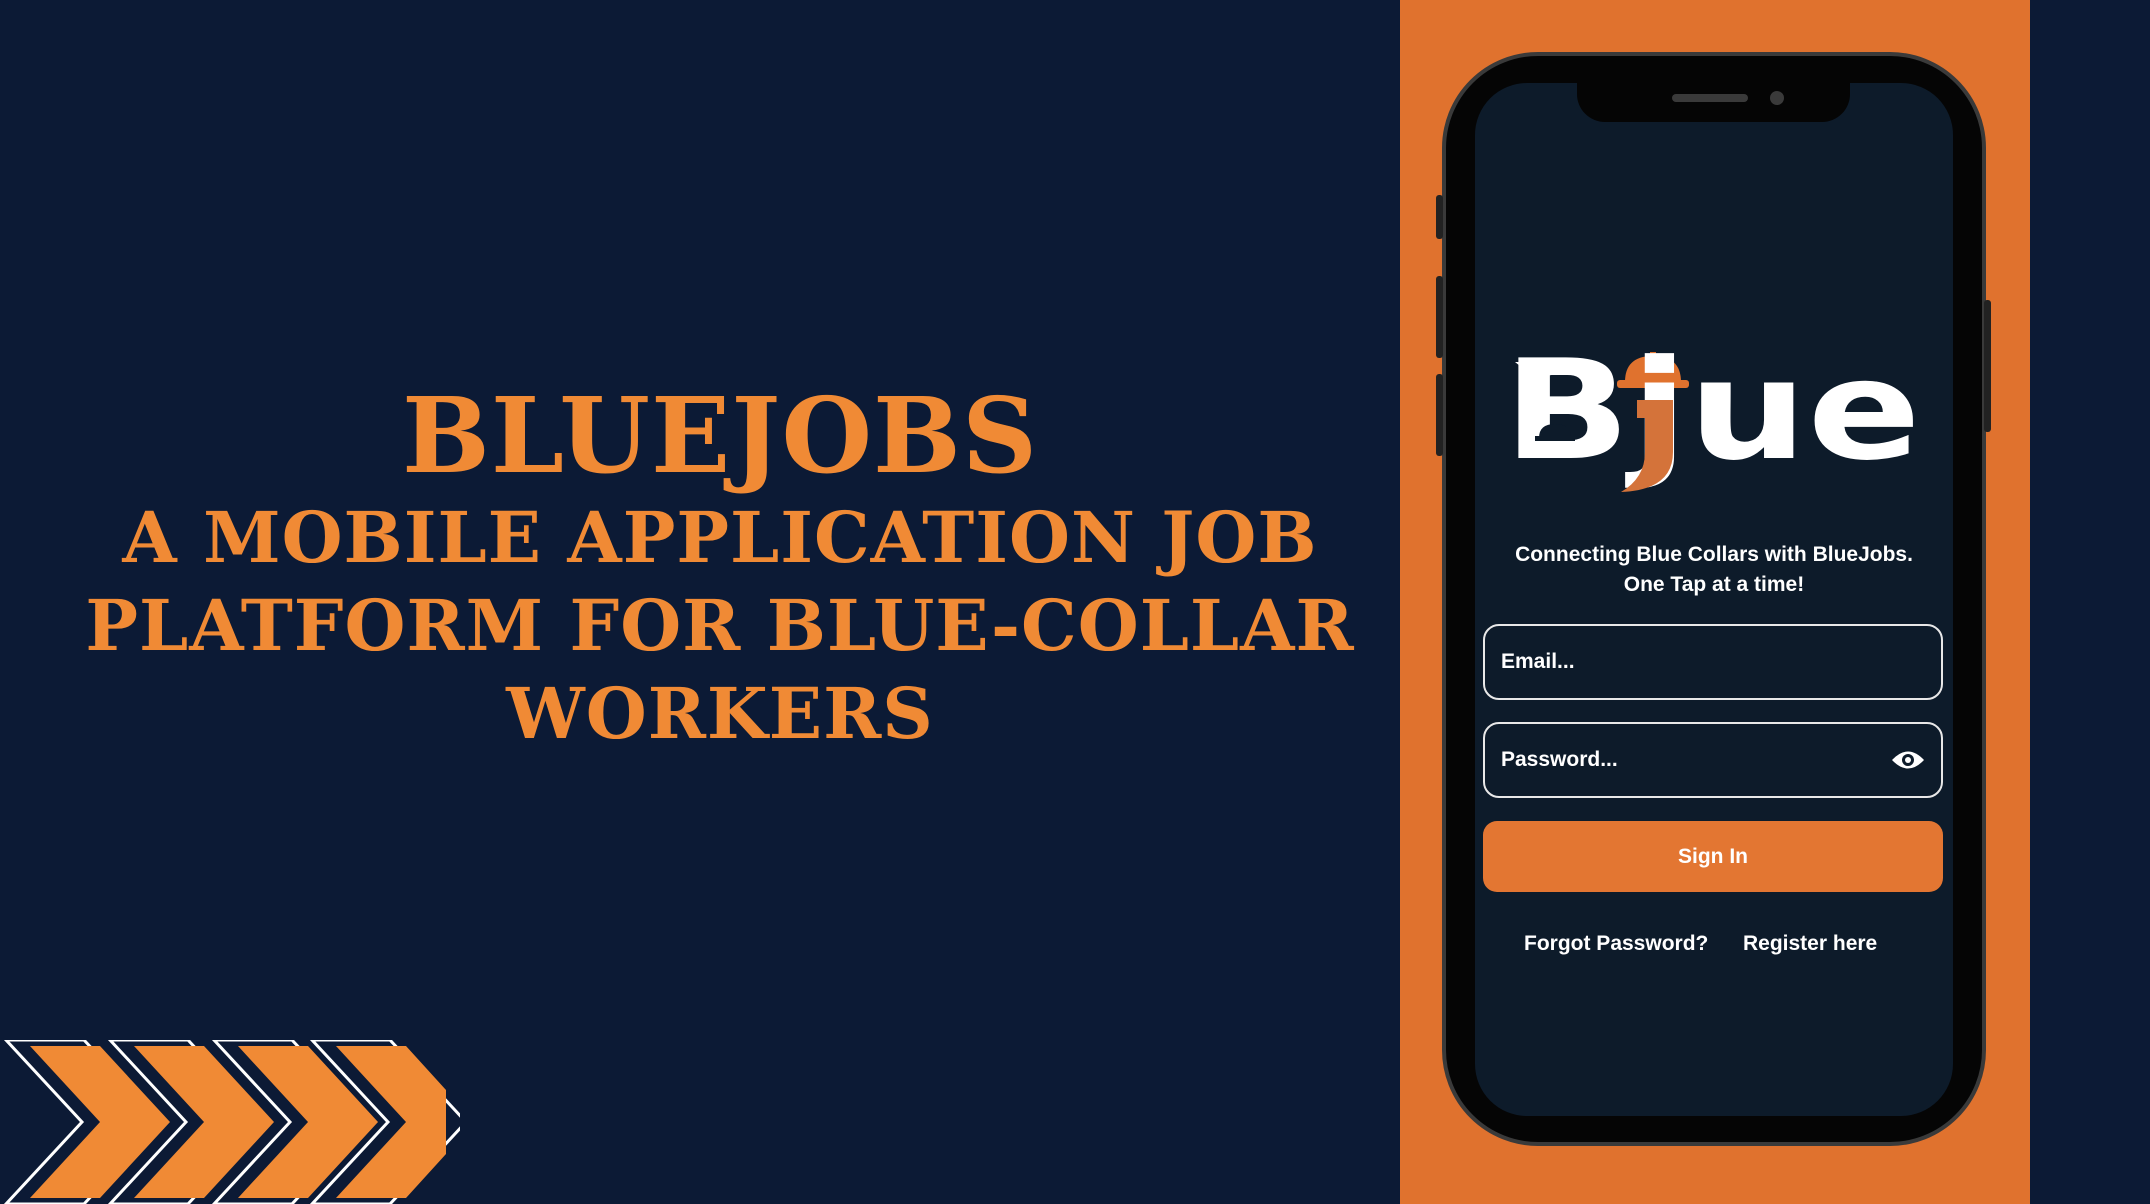 The width and height of the screenshot is (2150, 1204). What do you see at coordinates (1439, 217) in the screenshot?
I see `phone-mute-switch` at bounding box center [1439, 217].